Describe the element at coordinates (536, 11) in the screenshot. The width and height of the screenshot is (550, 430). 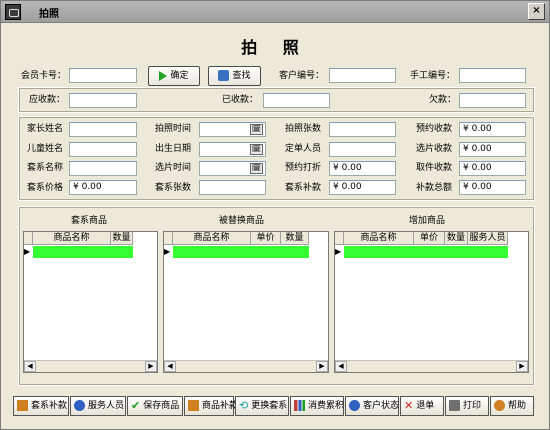
I see `close-button: ×` at that location.